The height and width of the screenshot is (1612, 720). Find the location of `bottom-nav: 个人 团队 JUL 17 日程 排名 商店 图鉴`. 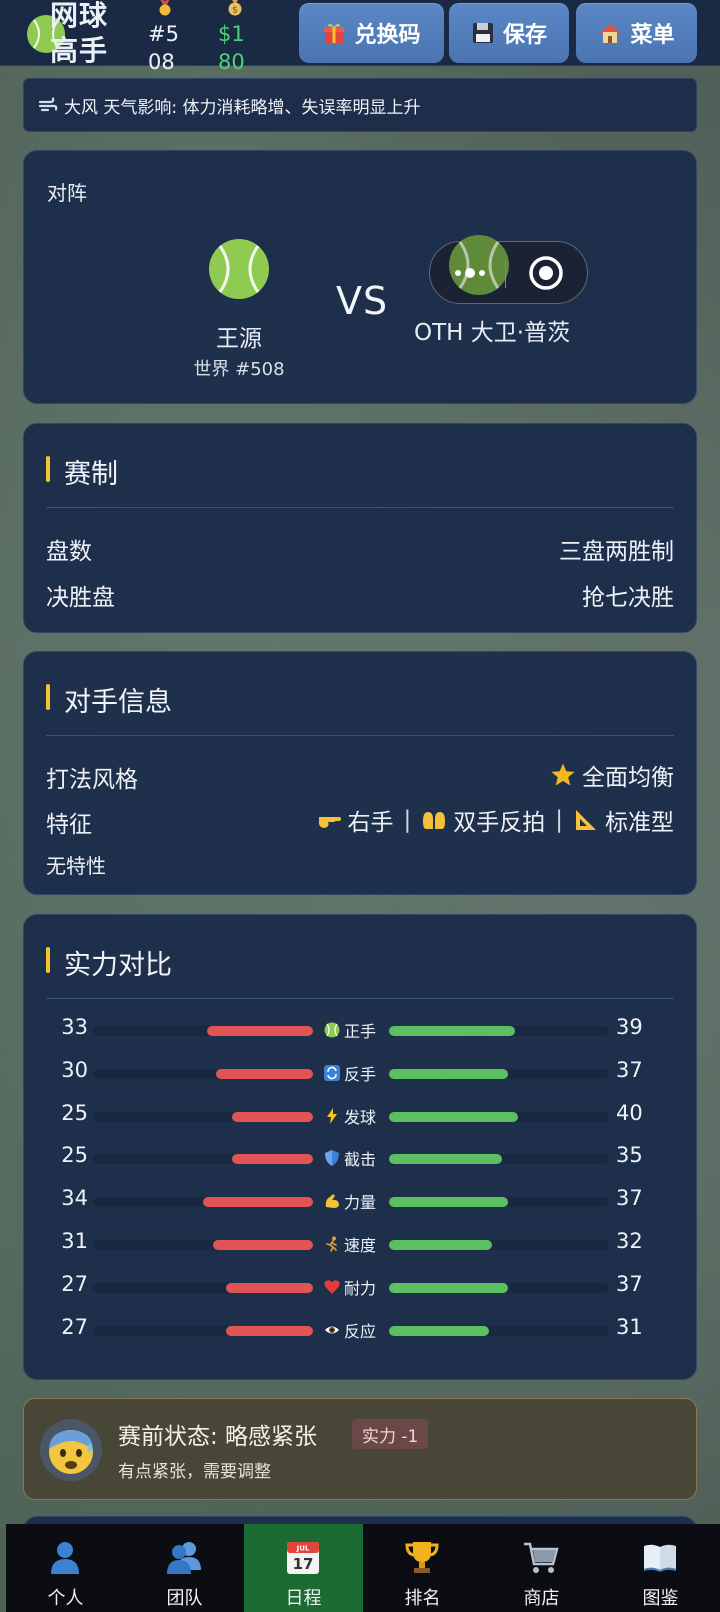

bottom-nav: 个人 团队 JUL 17 日程 排名 商店 图鉴 is located at coordinates (363, 1568).